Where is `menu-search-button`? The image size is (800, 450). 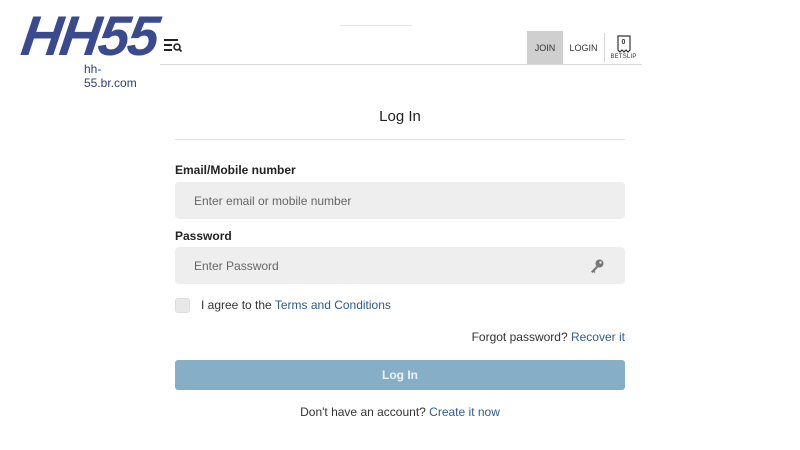
menu-search-button is located at coordinates (173, 45).